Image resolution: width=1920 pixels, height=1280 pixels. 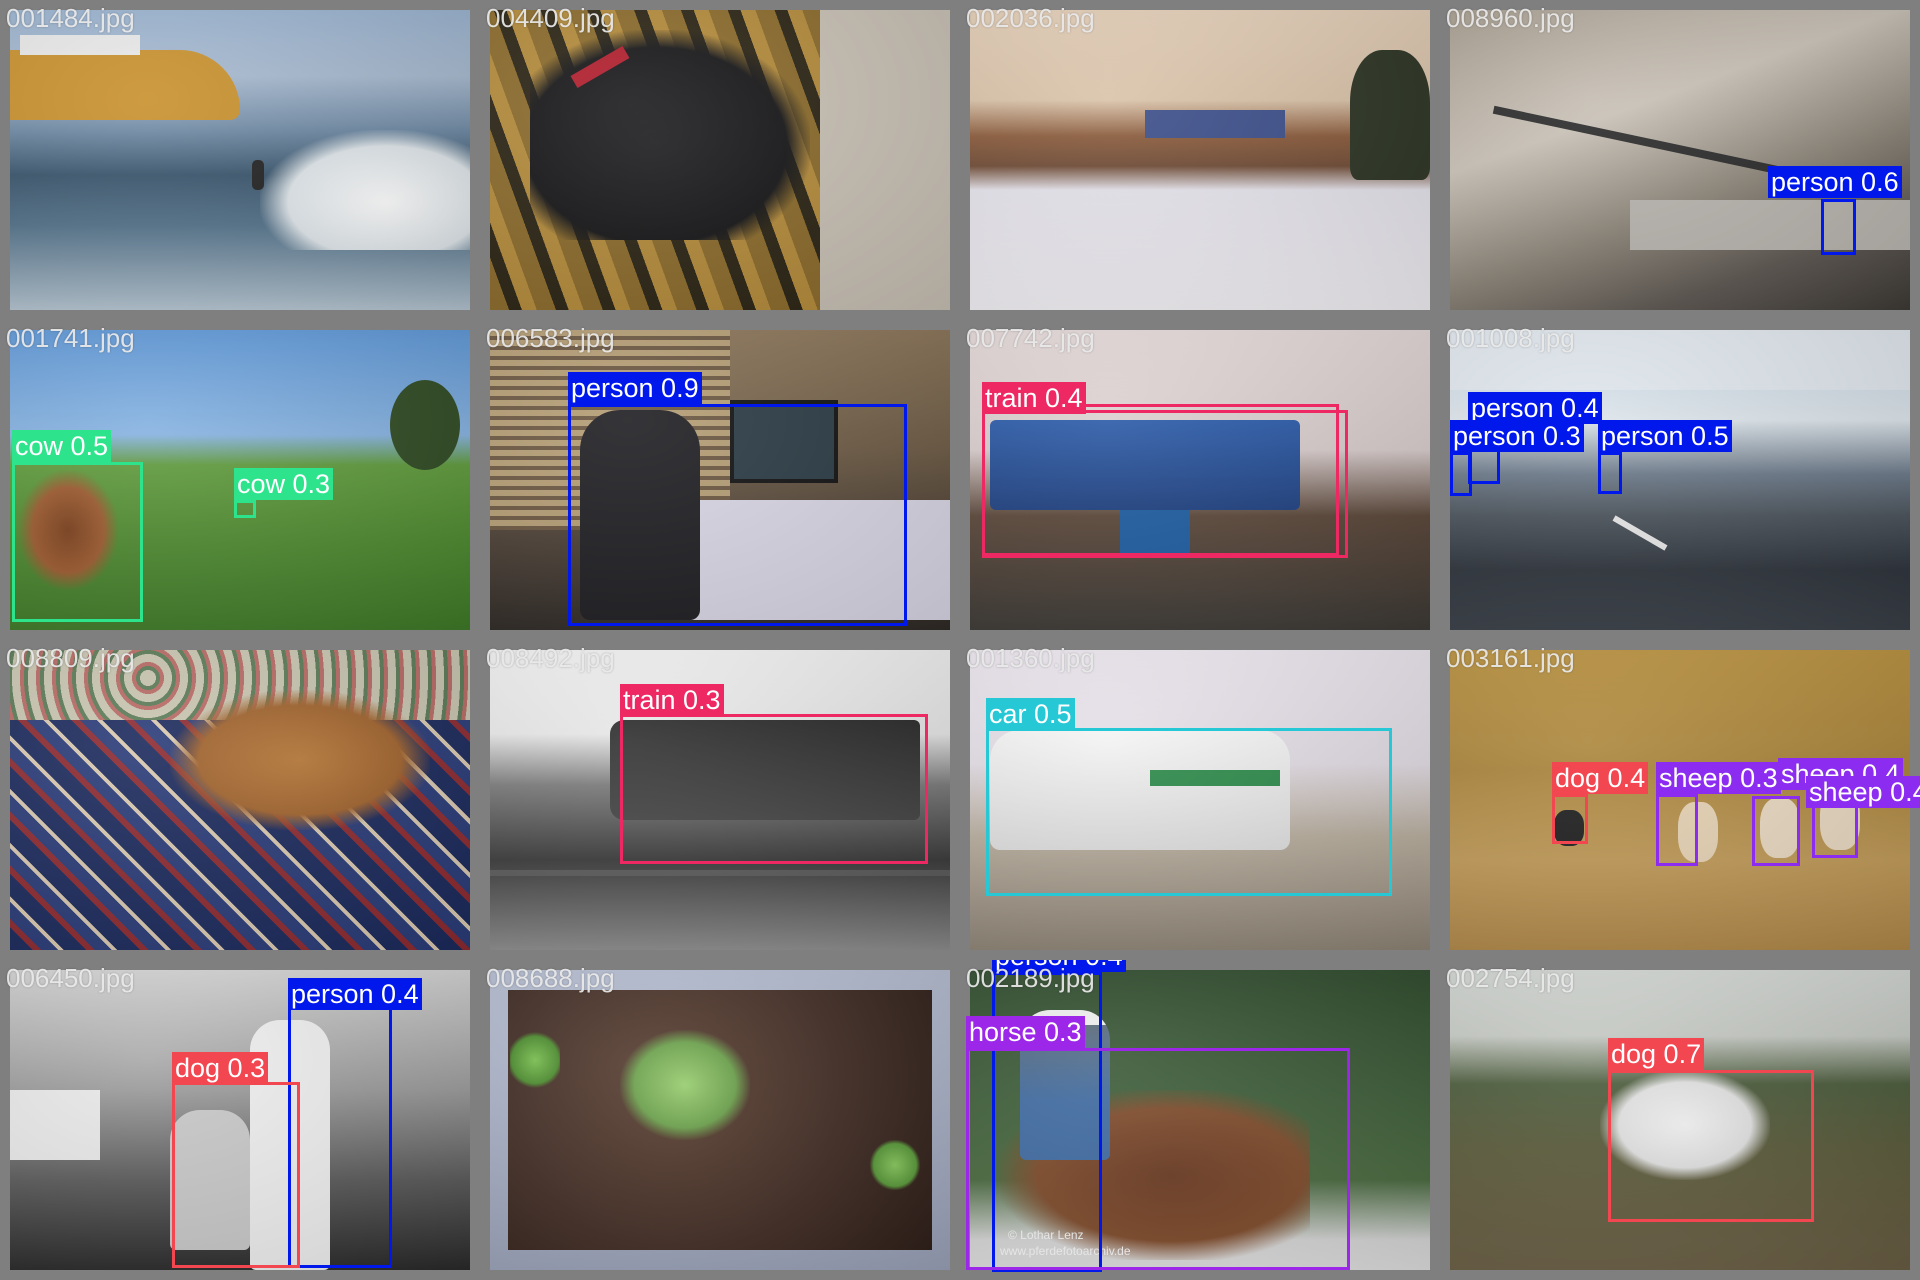 What do you see at coordinates (365, 190) in the screenshot?
I see `wave-crest` at bounding box center [365, 190].